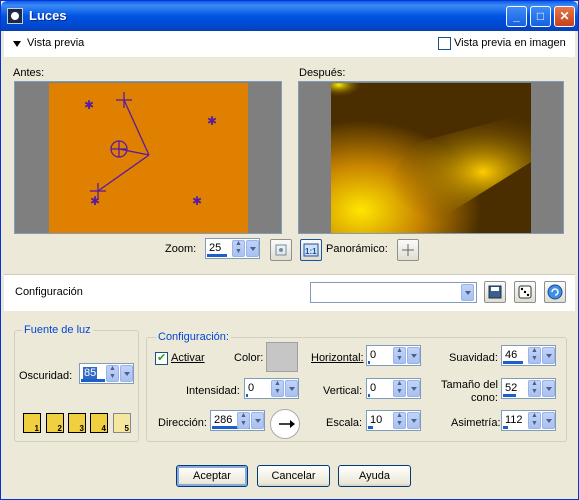  I want to click on light-4-button: 4, so click(99, 423).